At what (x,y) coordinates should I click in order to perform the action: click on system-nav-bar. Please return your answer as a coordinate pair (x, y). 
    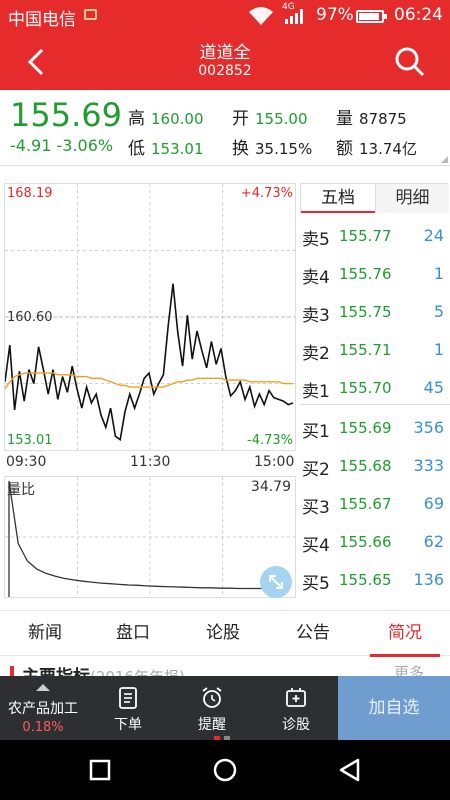
    Looking at the image, I should click on (225, 770).